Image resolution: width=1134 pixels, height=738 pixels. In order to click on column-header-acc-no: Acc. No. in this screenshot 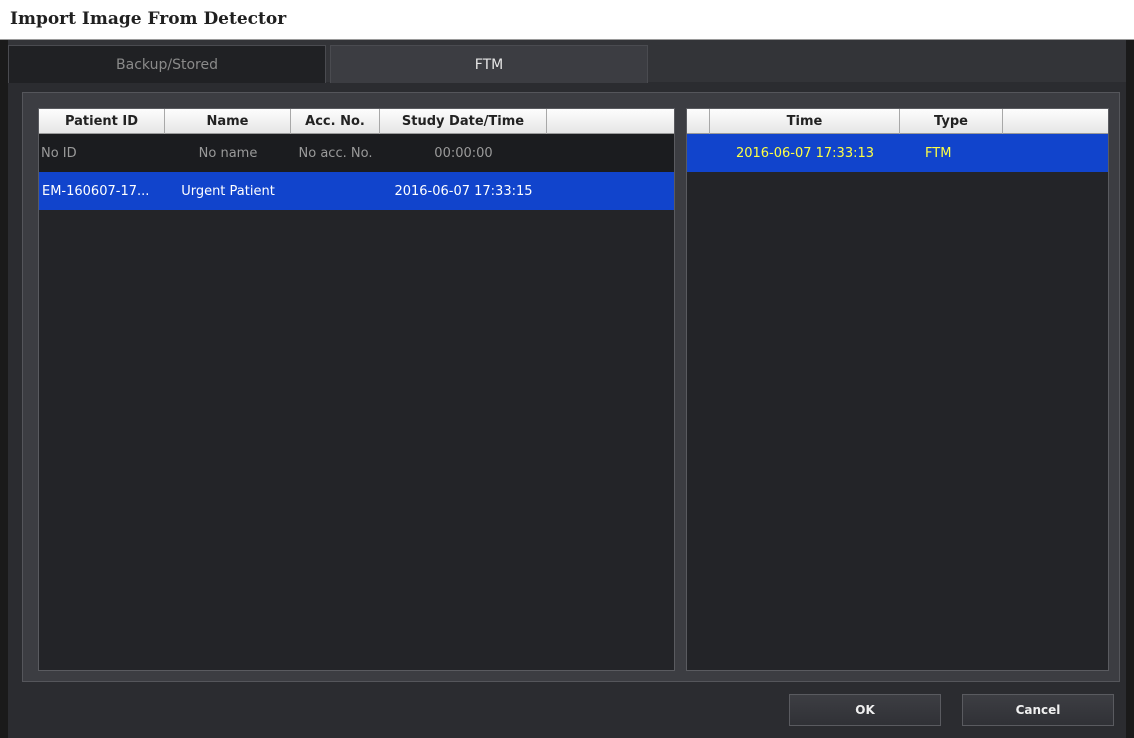, I will do `click(335, 121)`.